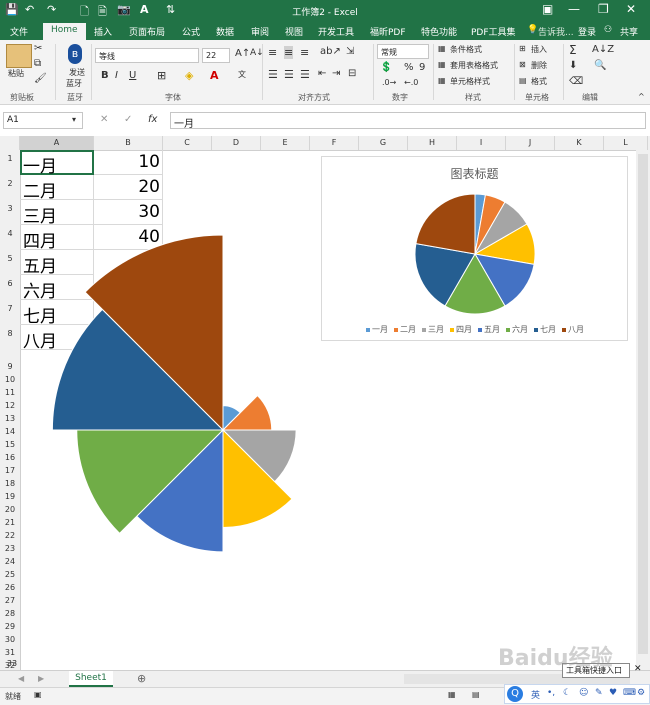 Image resolution: width=650 pixels, height=705 pixels. I want to click on legend-item: 四月, so click(461, 329).